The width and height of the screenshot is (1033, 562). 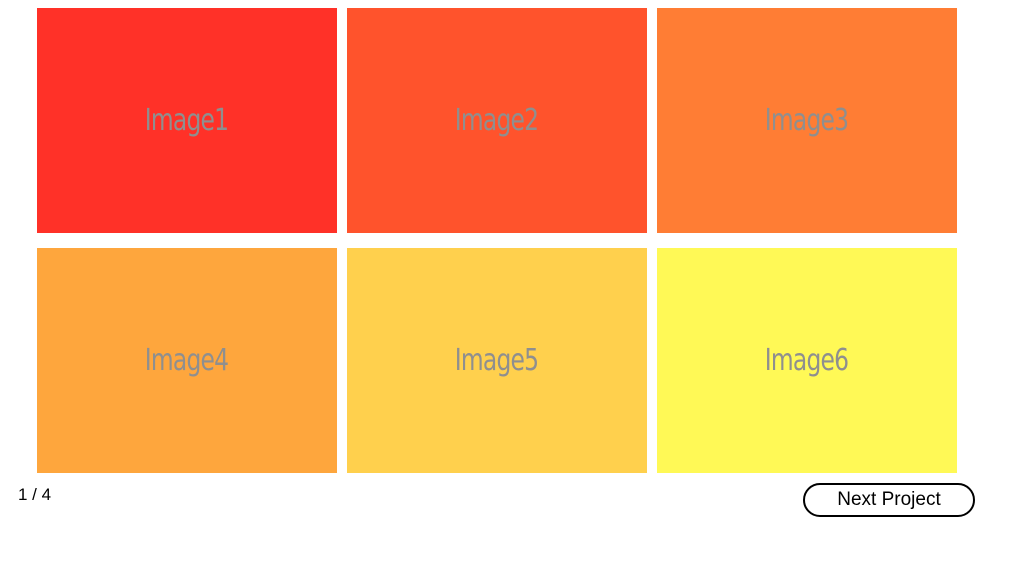 I want to click on image-tile-4: Image4, so click(x=187, y=360).